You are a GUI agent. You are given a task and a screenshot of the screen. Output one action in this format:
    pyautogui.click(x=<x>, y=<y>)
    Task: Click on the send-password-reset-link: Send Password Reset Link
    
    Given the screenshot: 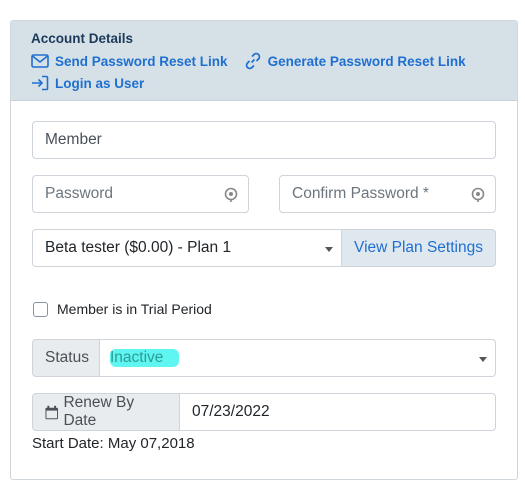 What is the action you would take?
    pyautogui.click(x=129, y=61)
    